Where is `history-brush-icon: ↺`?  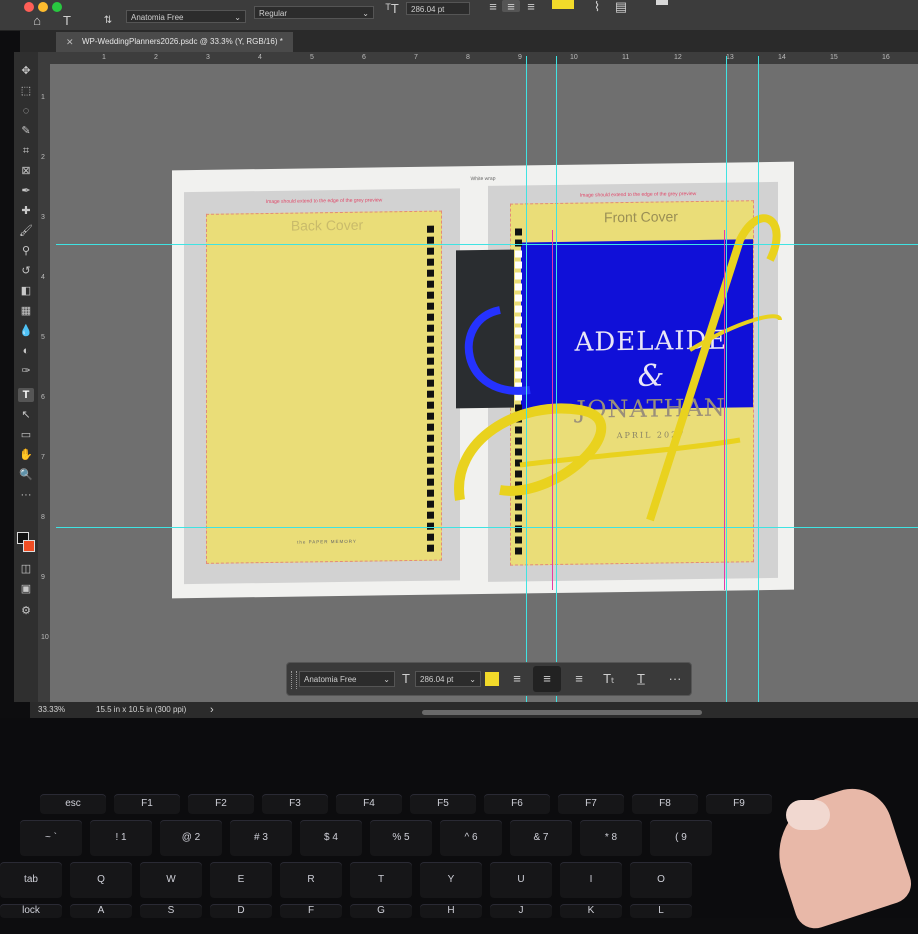 history-brush-icon: ↺ is located at coordinates (26, 271).